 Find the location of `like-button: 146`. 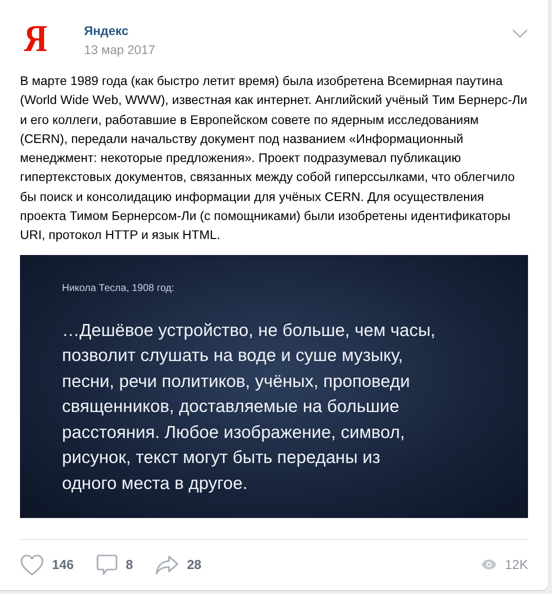

like-button: 146 is located at coordinates (47, 565).